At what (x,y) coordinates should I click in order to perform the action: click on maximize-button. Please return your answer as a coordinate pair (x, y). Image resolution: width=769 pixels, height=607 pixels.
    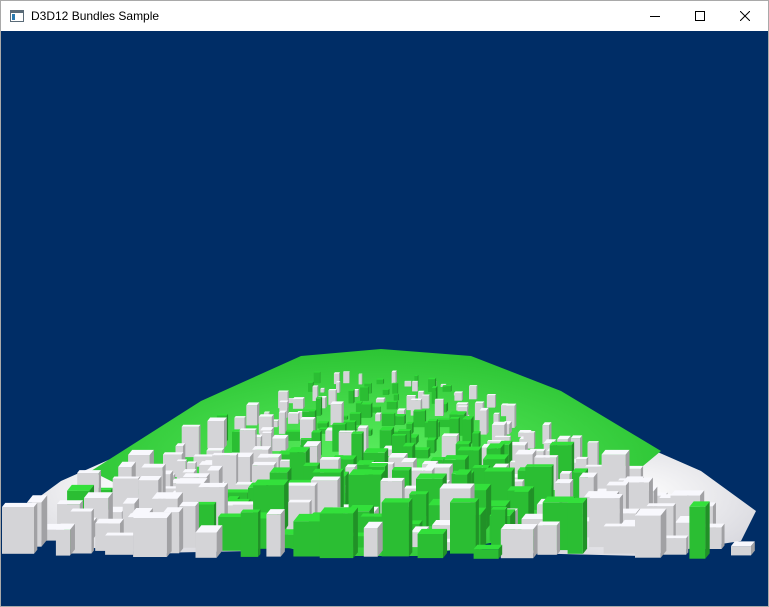
    Looking at the image, I should click on (699, 16).